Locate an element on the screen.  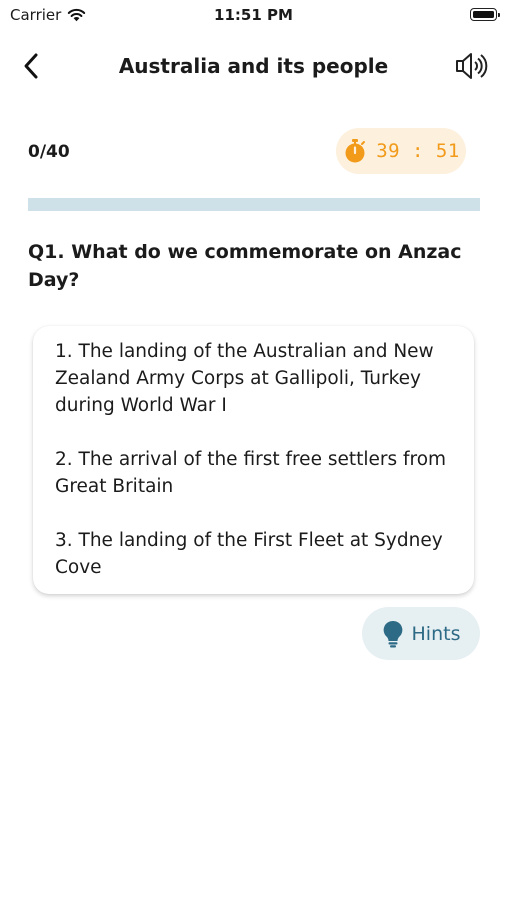
speaker-icon is located at coordinates (472, 66).